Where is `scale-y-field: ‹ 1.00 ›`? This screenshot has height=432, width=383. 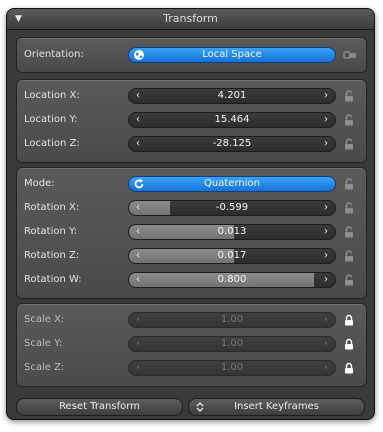 scale-y-field: ‹ 1.00 › is located at coordinates (232, 344).